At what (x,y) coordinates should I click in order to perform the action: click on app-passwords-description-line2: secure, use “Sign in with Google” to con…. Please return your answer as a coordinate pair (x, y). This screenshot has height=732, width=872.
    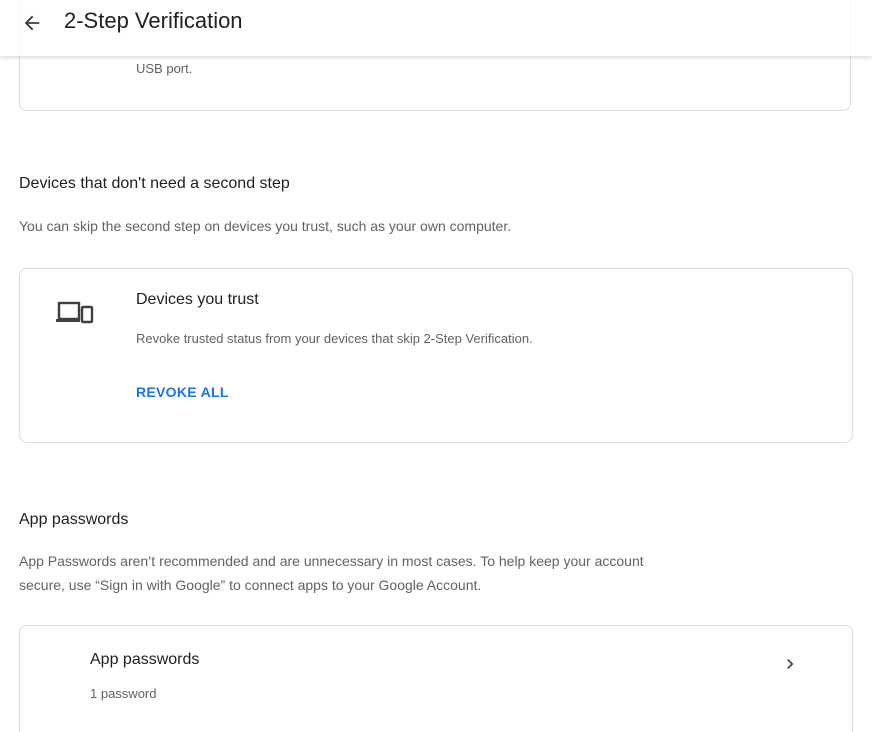
    Looking at the image, I should click on (250, 585).